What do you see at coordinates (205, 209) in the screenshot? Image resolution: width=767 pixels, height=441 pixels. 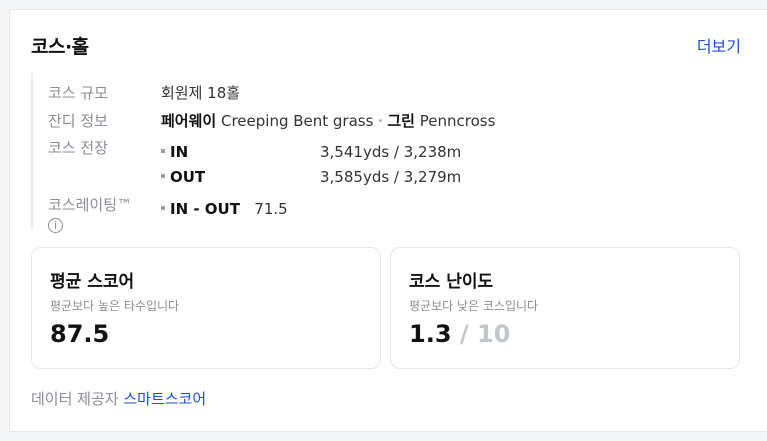 I see `rating-key: IN - OUT` at bounding box center [205, 209].